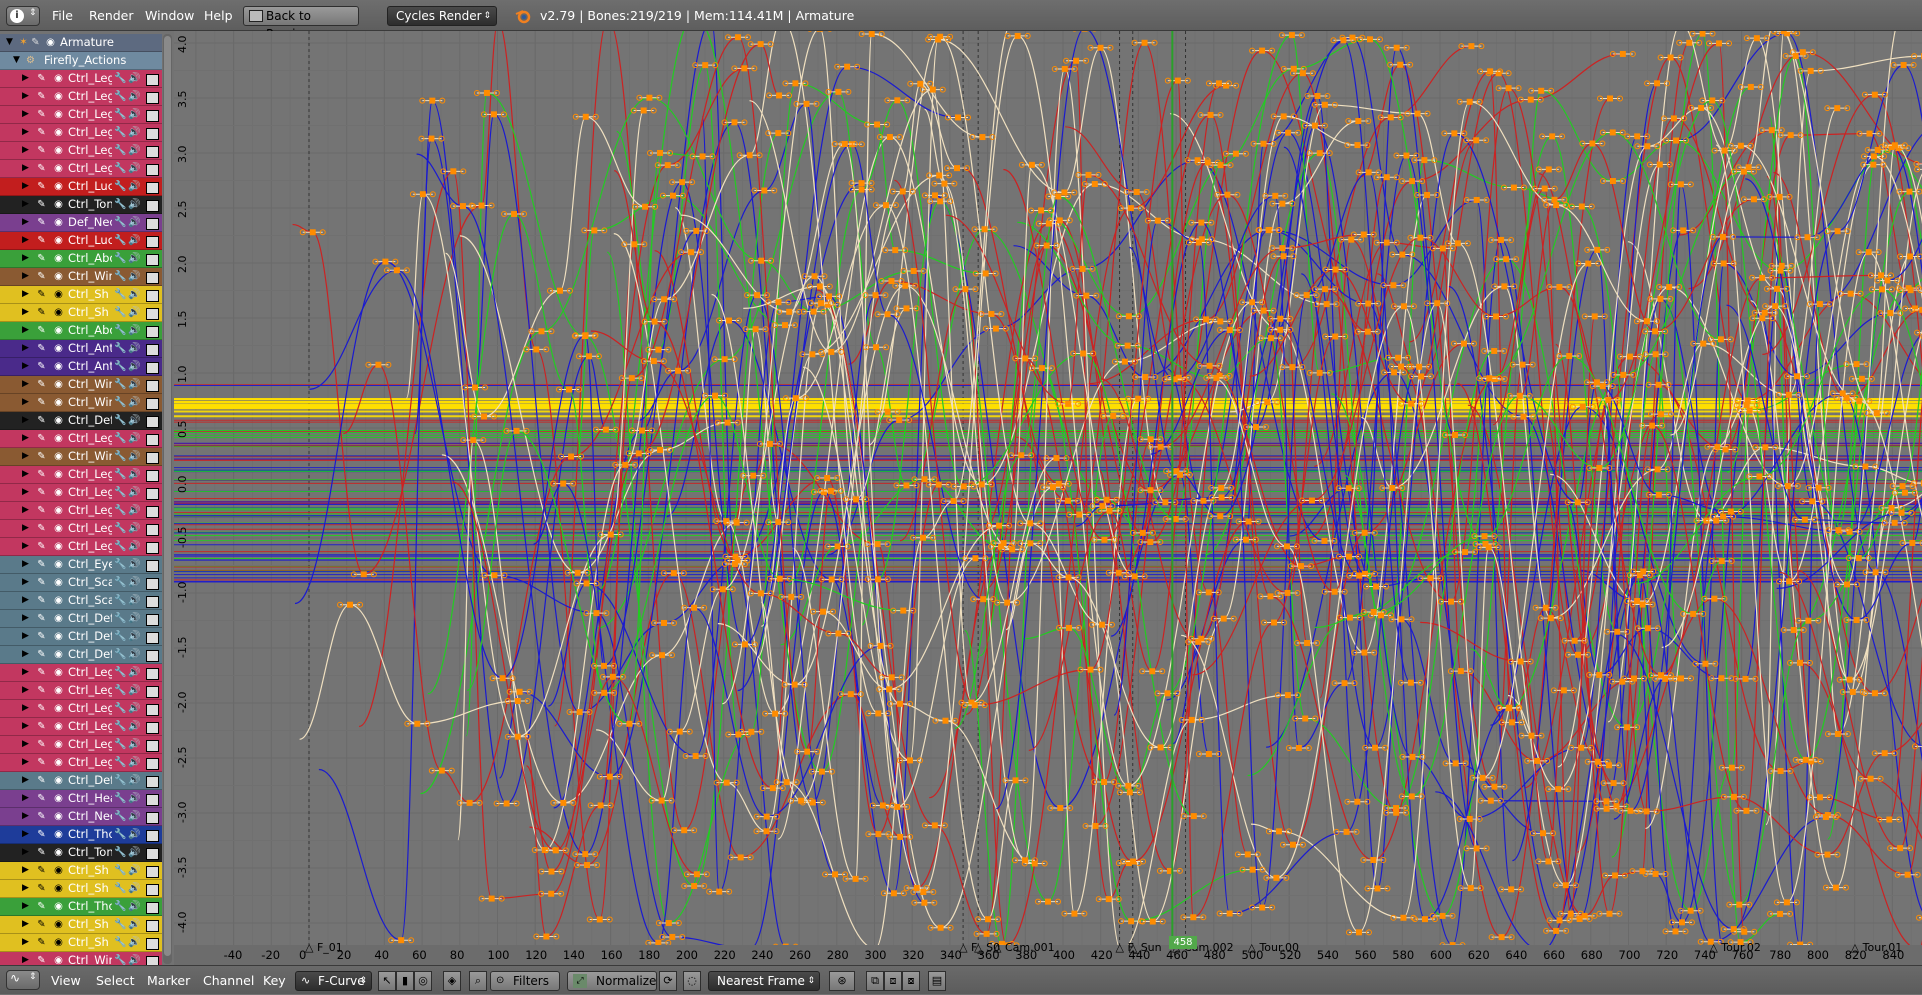 The image size is (1922, 995). I want to click on menu-view: View, so click(66, 980).